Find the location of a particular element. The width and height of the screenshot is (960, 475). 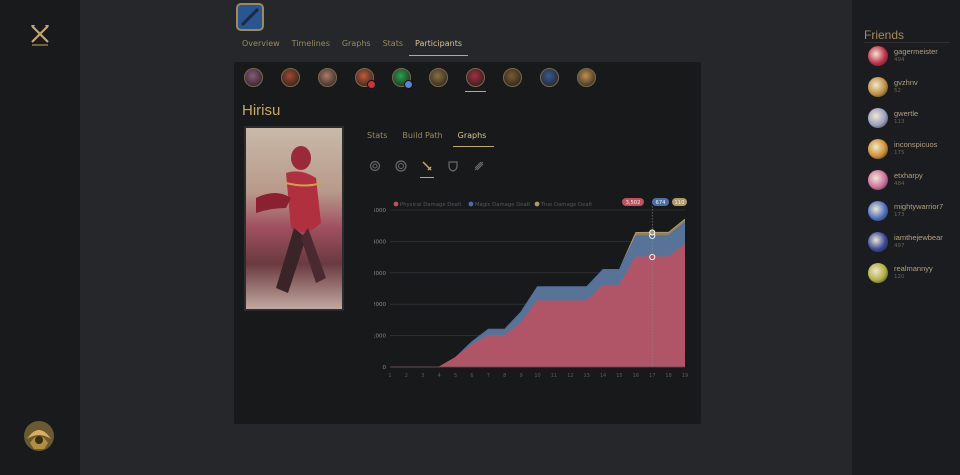

legend-label: Magic Damage Dealt is located at coordinates (502, 205).